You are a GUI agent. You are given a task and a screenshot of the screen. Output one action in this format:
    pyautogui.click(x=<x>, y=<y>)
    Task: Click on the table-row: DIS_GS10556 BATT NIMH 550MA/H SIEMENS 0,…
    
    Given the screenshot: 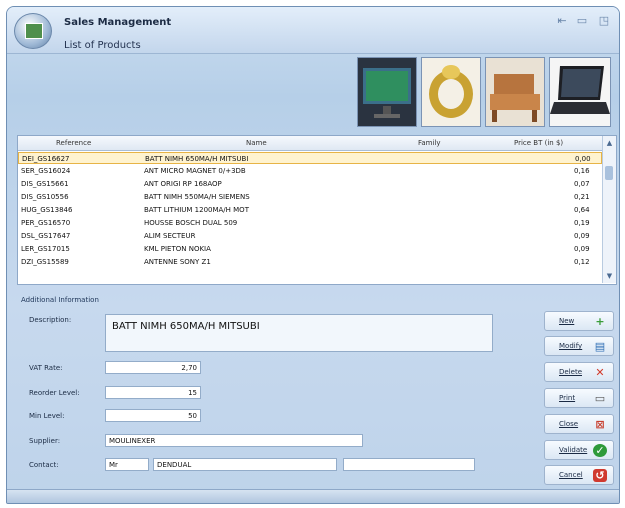 What is the action you would take?
    pyautogui.click(x=310, y=197)
    